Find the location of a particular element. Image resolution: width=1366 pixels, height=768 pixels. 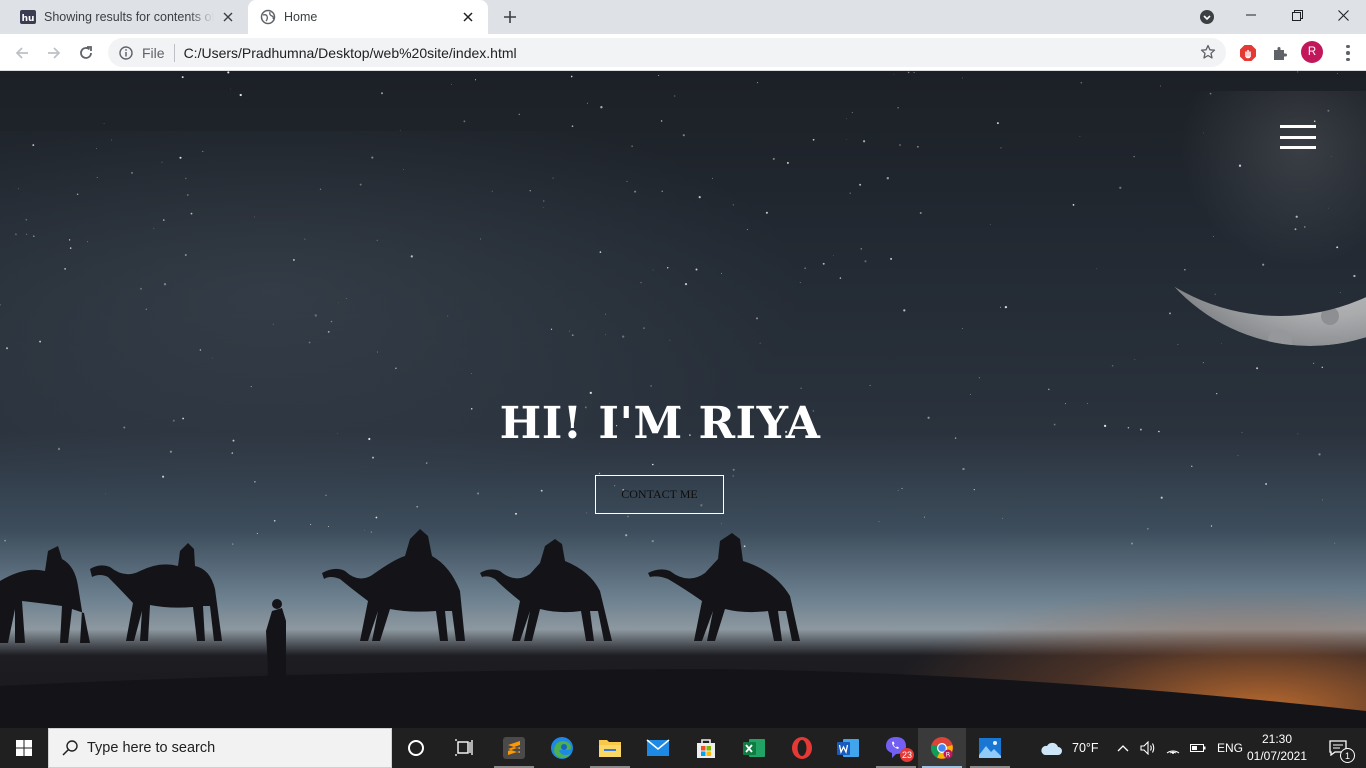

clock-date: 01/07/2021 is located at coordinates (1277, 756).